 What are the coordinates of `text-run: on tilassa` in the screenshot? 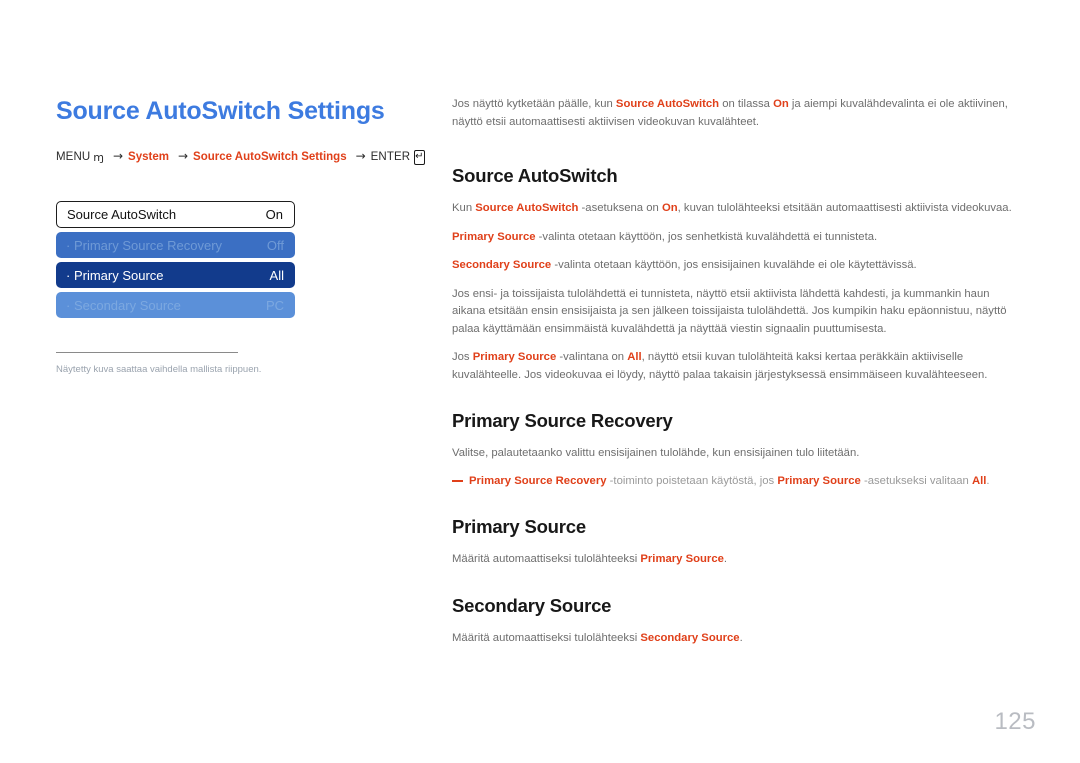 It's located at (746, 104).